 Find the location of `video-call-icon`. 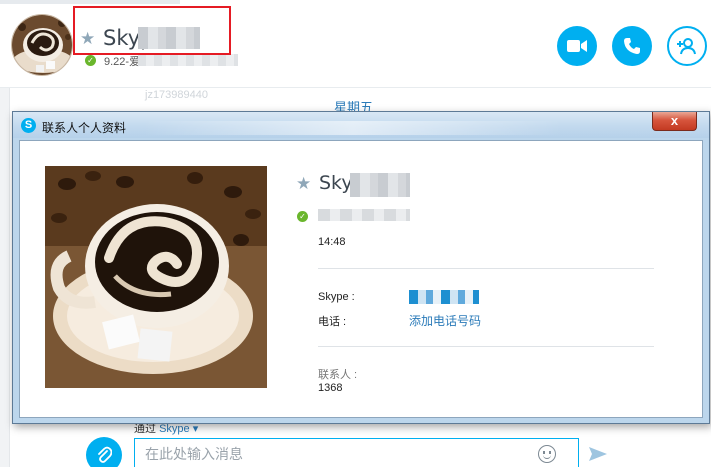

video-call-icon is located at coordinates (577, 46).